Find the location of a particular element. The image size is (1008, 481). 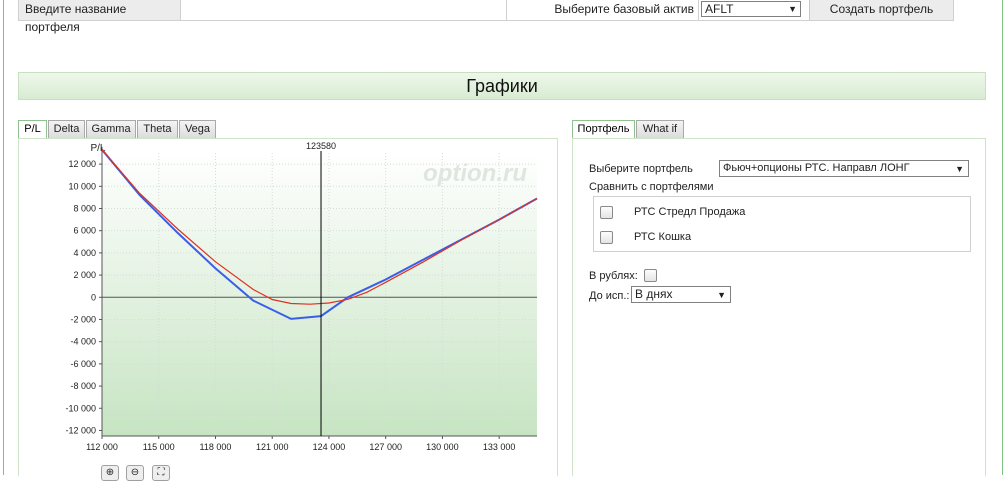

chart-tabs: P/L Delta Gamma Theta Vega is located at coordinates (118, 129).